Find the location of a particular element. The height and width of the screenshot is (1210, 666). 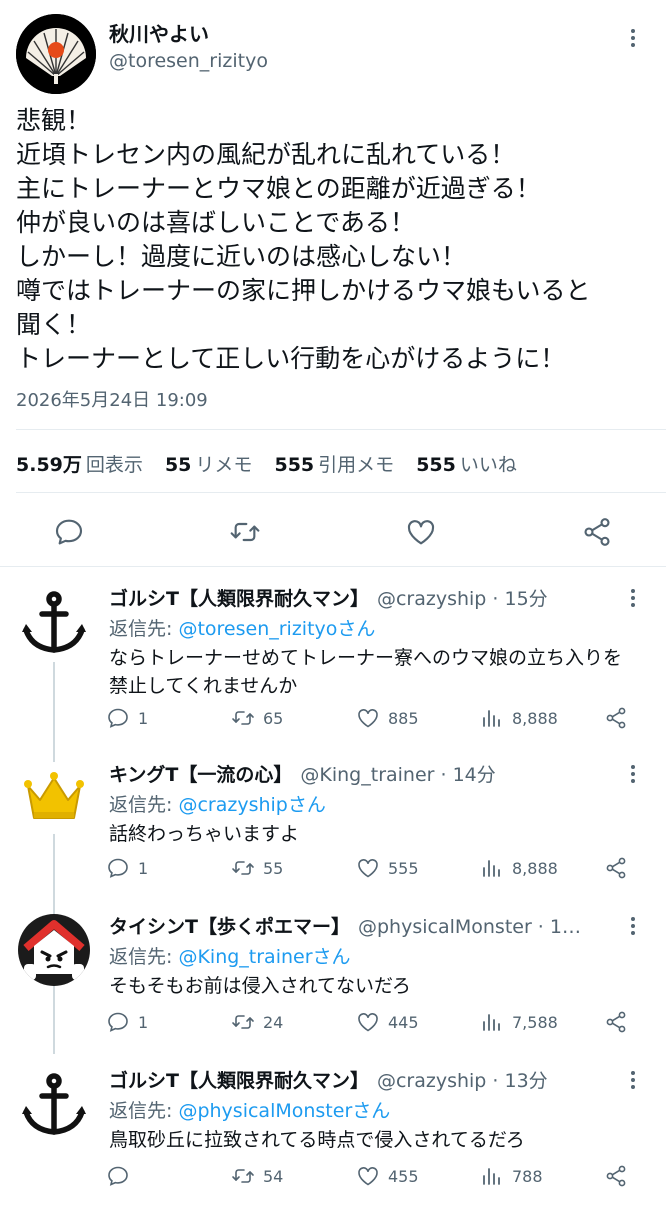

retweet-button: 24 is located at coordinates (257, 1022).